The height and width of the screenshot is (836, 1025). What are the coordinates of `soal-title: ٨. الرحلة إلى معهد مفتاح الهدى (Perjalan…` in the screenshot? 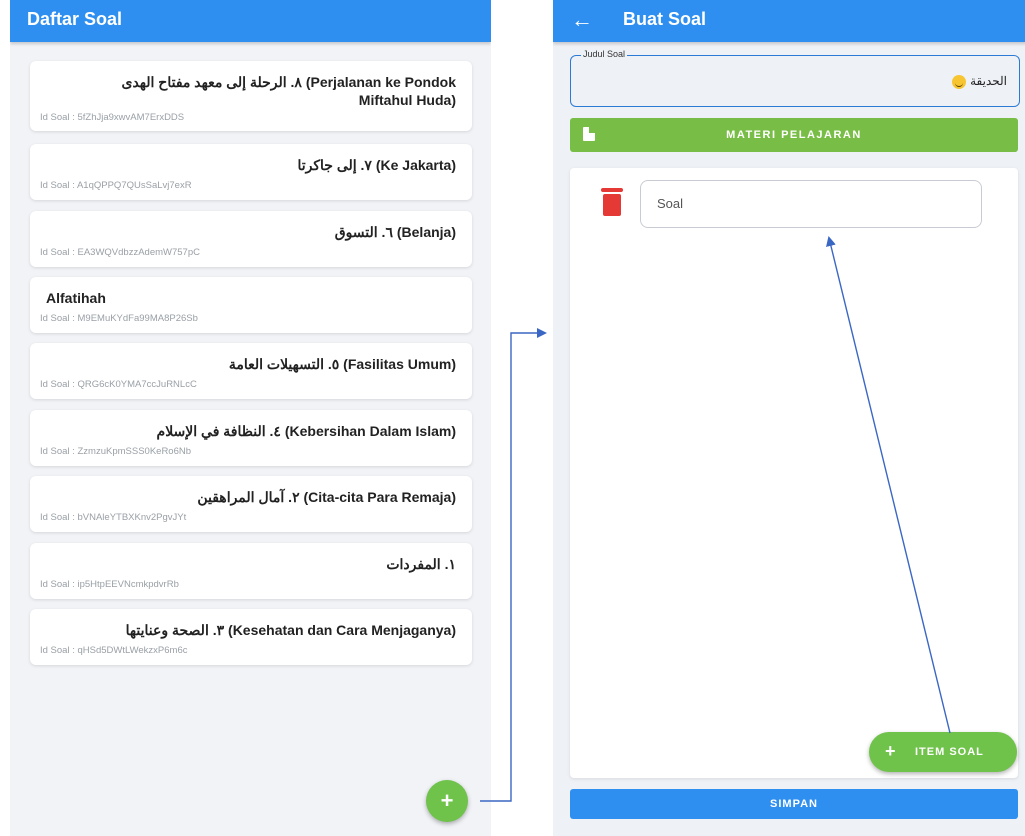 It's located at (288, 91).